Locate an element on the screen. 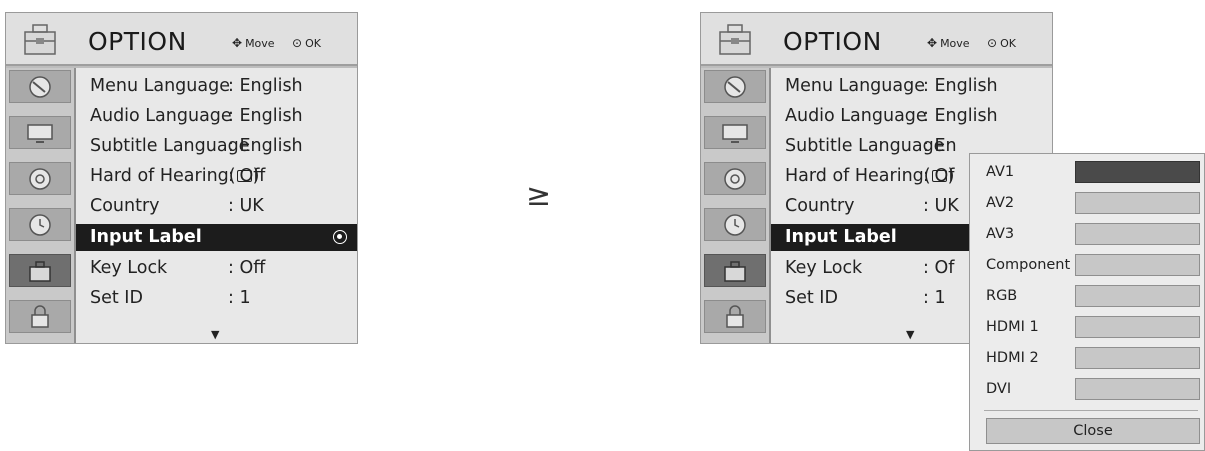 This screenshot has height=451, width=1205. menu-item-input-label: Input Label is located at coordinates (216, 237).